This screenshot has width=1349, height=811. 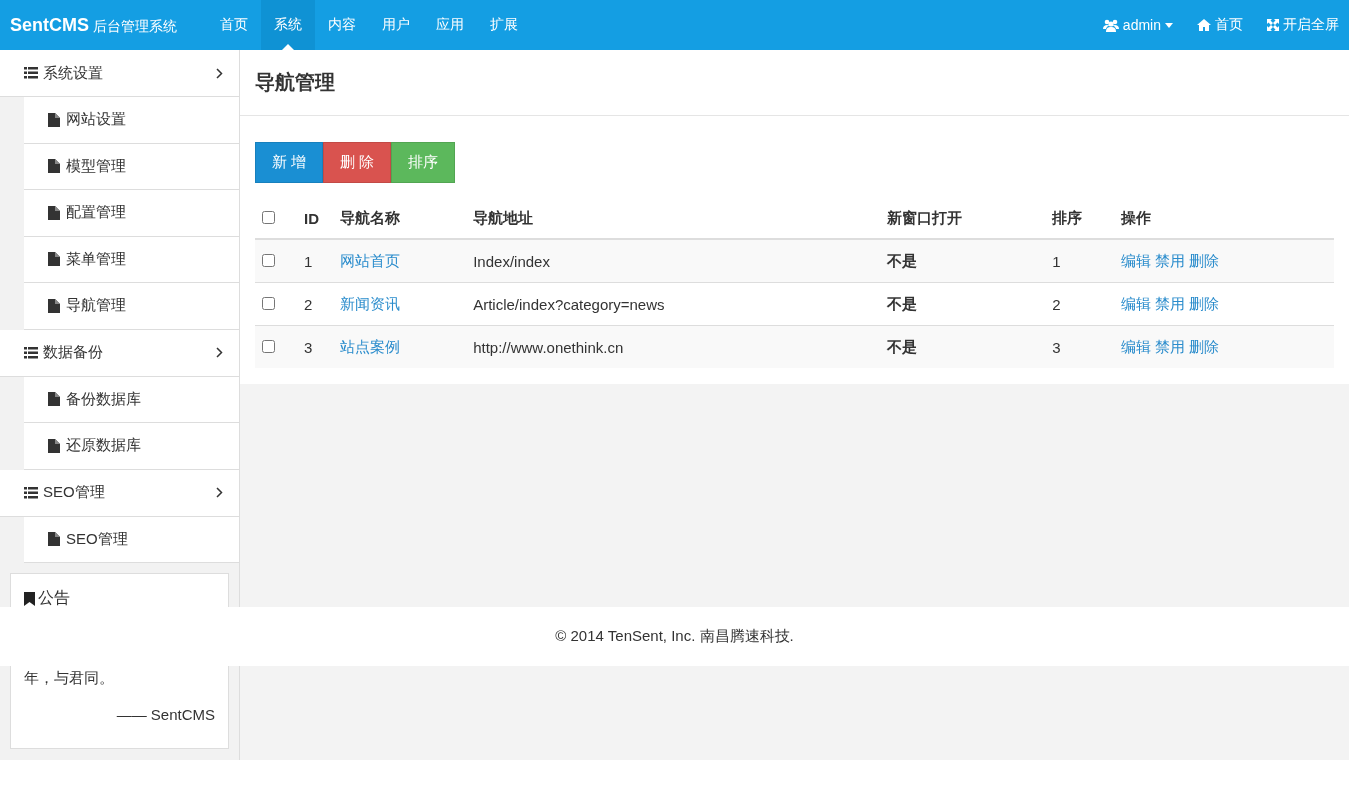 I want to click on select-all-checkbox, so click(x=268, y=217).